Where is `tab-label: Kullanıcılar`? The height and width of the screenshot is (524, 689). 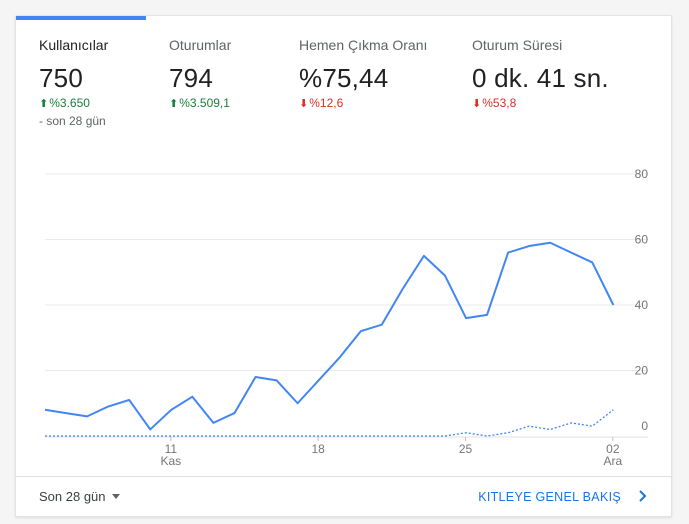 tab-label: Kullanıcılar is located at coordinates (74, 45).